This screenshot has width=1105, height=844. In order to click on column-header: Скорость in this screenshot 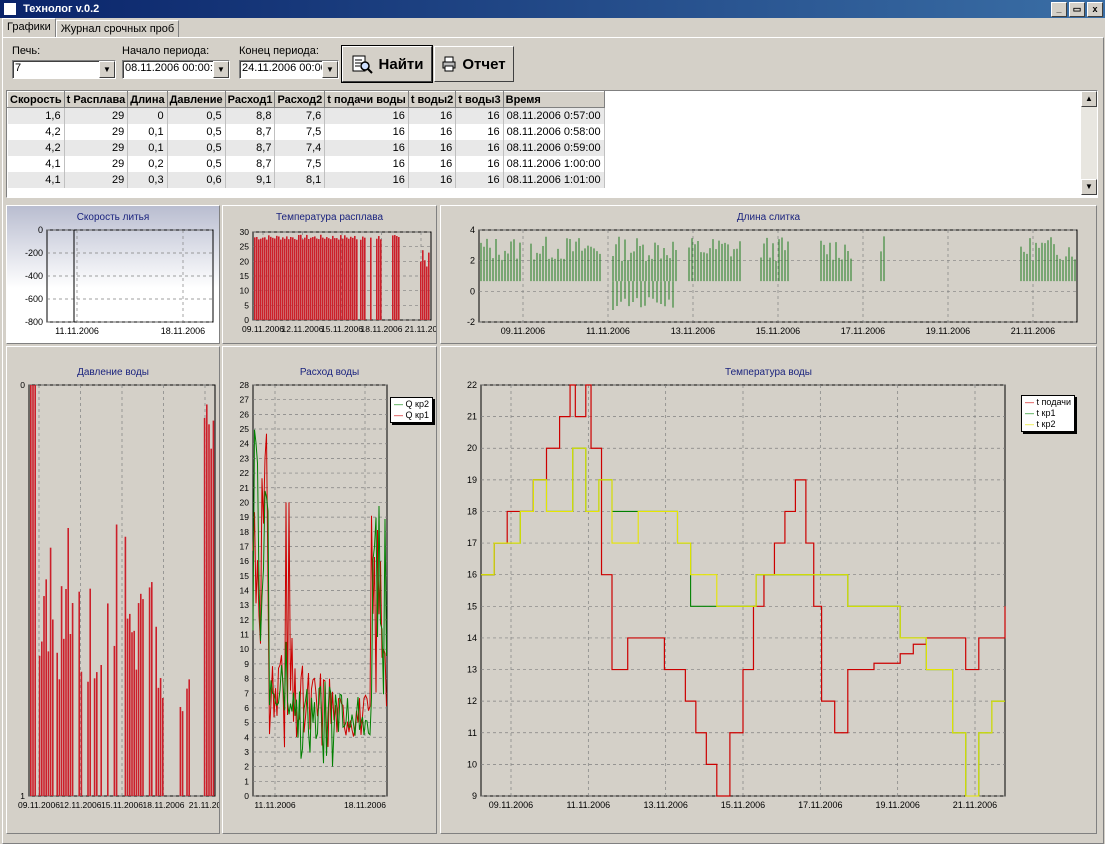, I will do `click(36, 99)`.